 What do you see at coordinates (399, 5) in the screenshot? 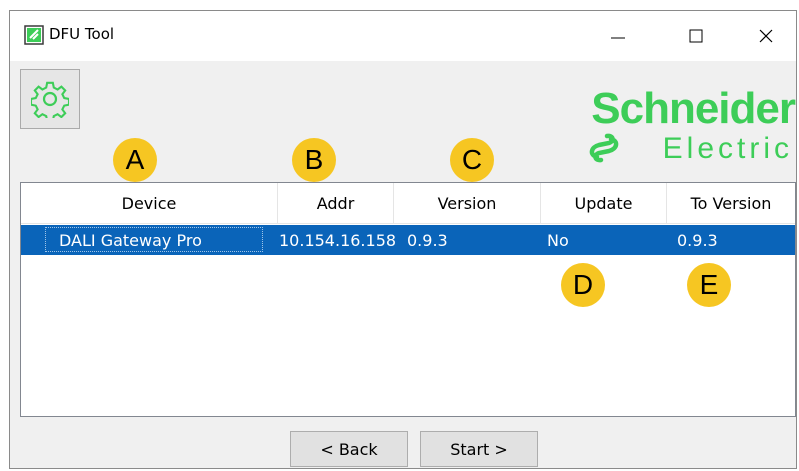
I see `background-strip` at bounding box center [399, 5].